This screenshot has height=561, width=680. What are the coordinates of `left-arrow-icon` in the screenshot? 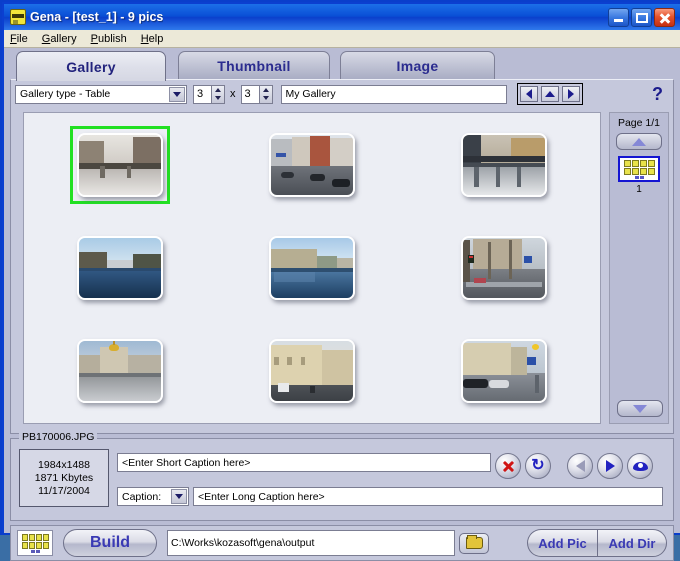 It's located at (580, 466).